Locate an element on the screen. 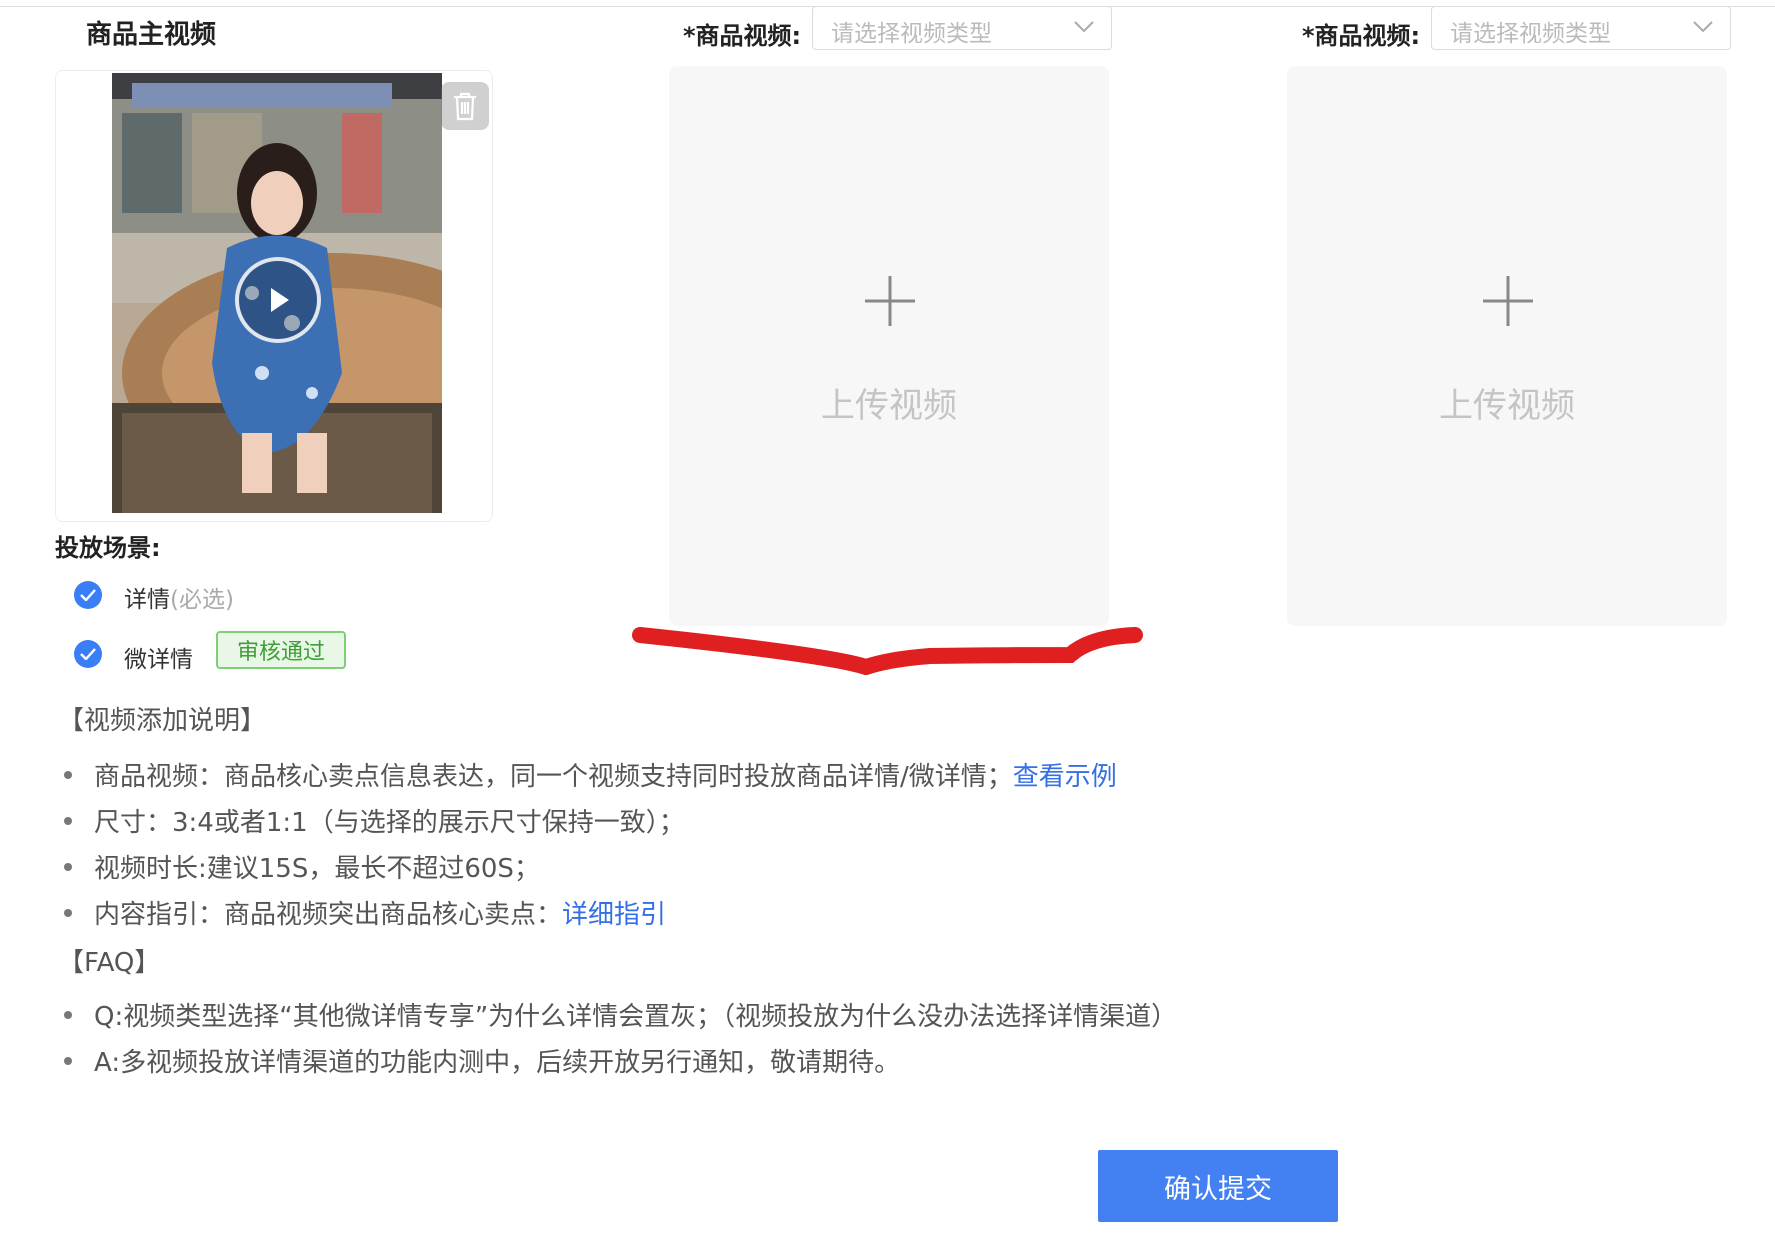  faq-answer: A:多视频投放详情渠道的功能内测中，后续开放另行通知，敬请期待。 is located at coordinates (497, 1063).